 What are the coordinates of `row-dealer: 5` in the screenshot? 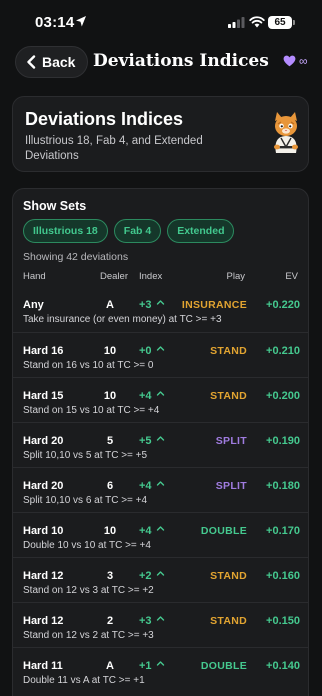 It's located at (110, 441).